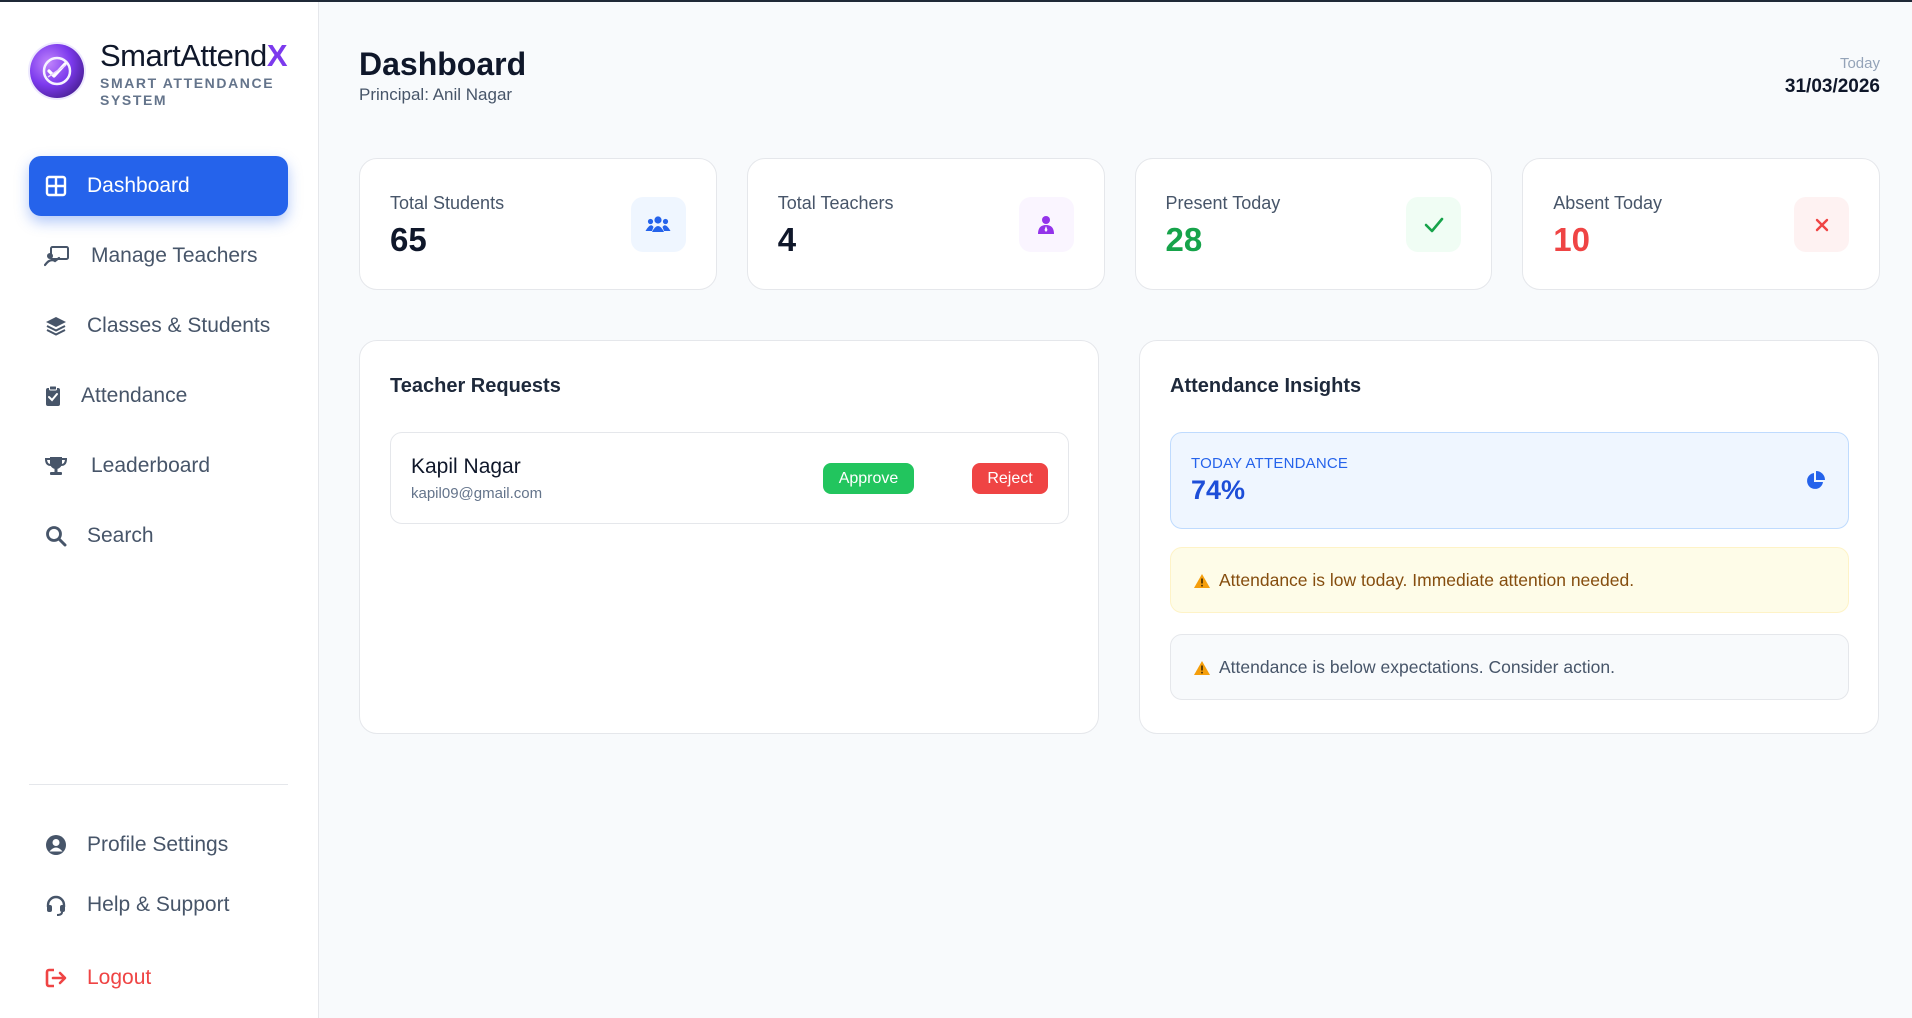  Describe the element at coordinates (158, 978) in the screenshot. I see `logout-button: Logout` at that location.